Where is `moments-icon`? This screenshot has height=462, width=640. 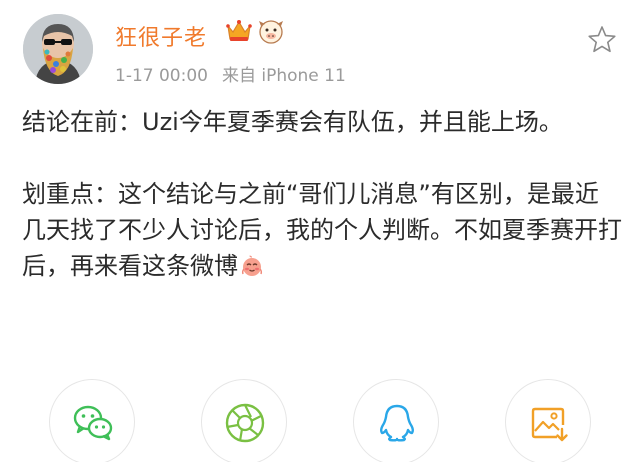 moments-icon is located at coordinates (245, 423).